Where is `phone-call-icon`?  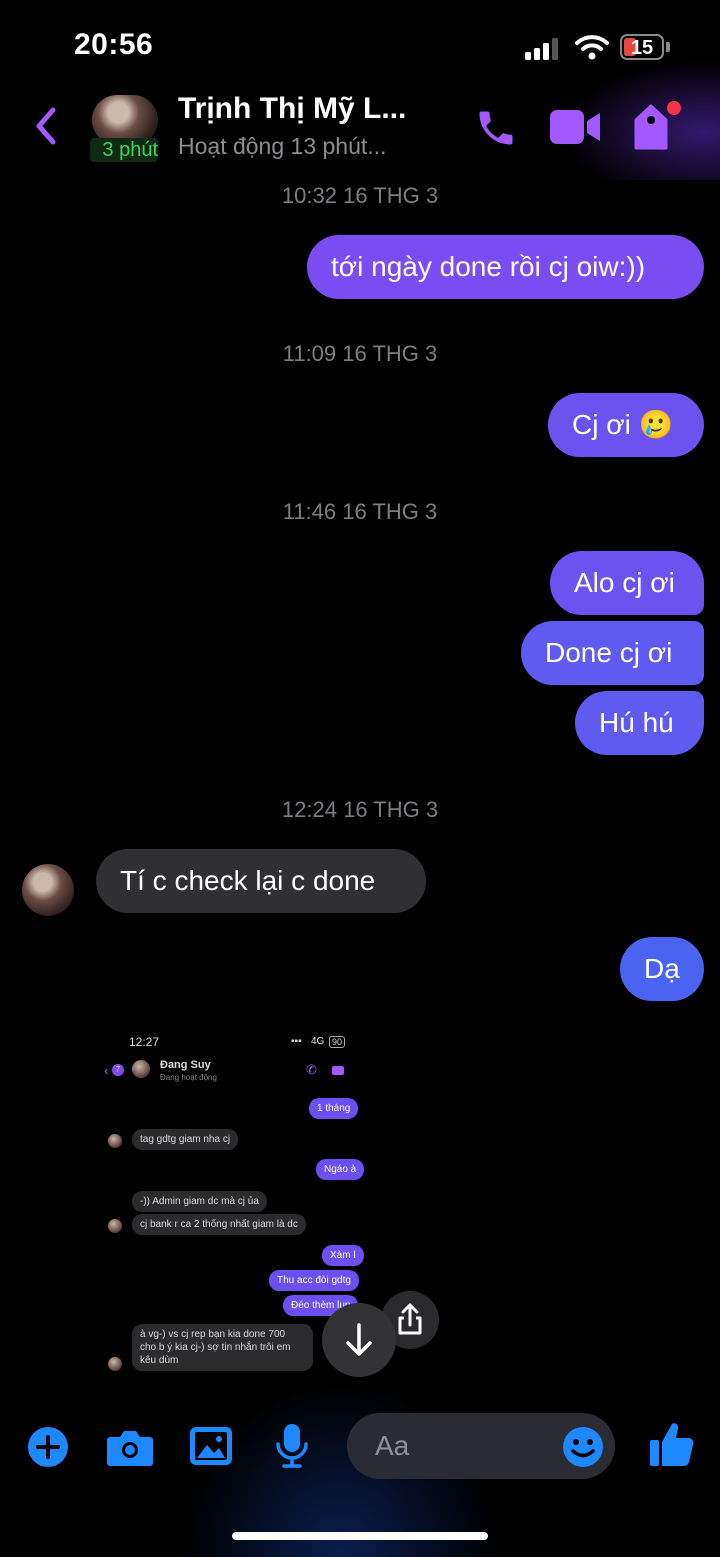 phone-call-icon is located at coordinates (496, 128).